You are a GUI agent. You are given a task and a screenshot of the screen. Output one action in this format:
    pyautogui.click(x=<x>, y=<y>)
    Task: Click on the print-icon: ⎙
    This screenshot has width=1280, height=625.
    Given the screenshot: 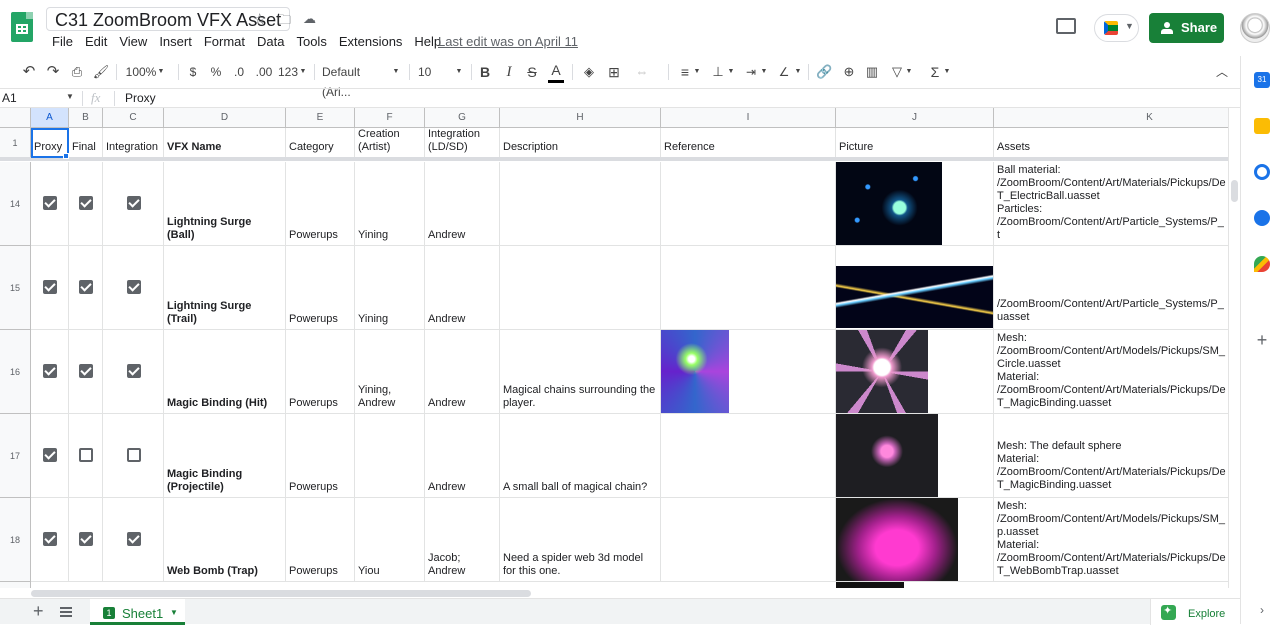 What is the action you would take?
    pyautogui.click(x=77, y=72)
    